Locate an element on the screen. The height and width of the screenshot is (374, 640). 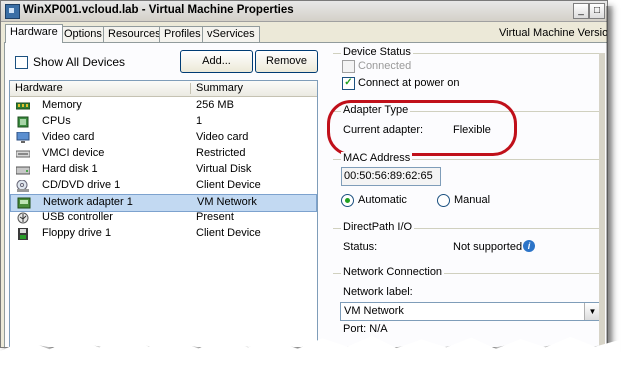
maximize-button: □ is located at coordinates (597, 11).